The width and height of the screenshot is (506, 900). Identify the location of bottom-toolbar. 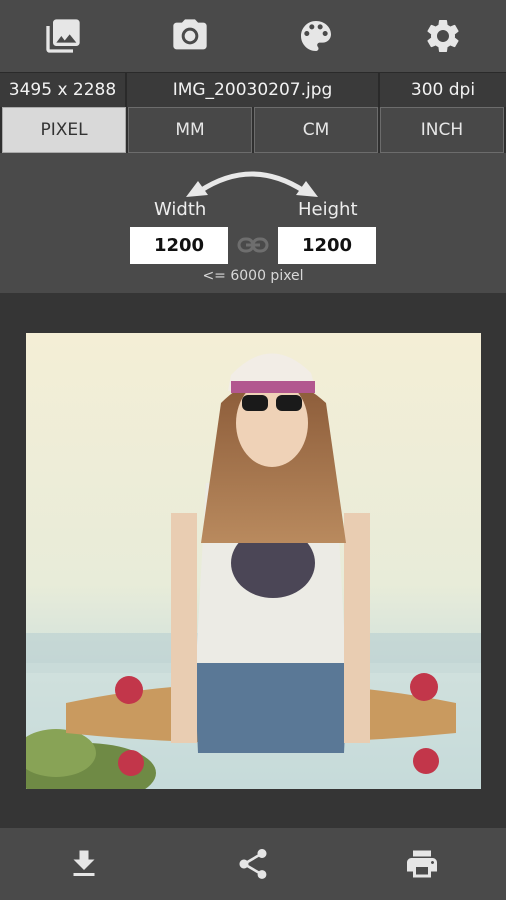
(253, 864).